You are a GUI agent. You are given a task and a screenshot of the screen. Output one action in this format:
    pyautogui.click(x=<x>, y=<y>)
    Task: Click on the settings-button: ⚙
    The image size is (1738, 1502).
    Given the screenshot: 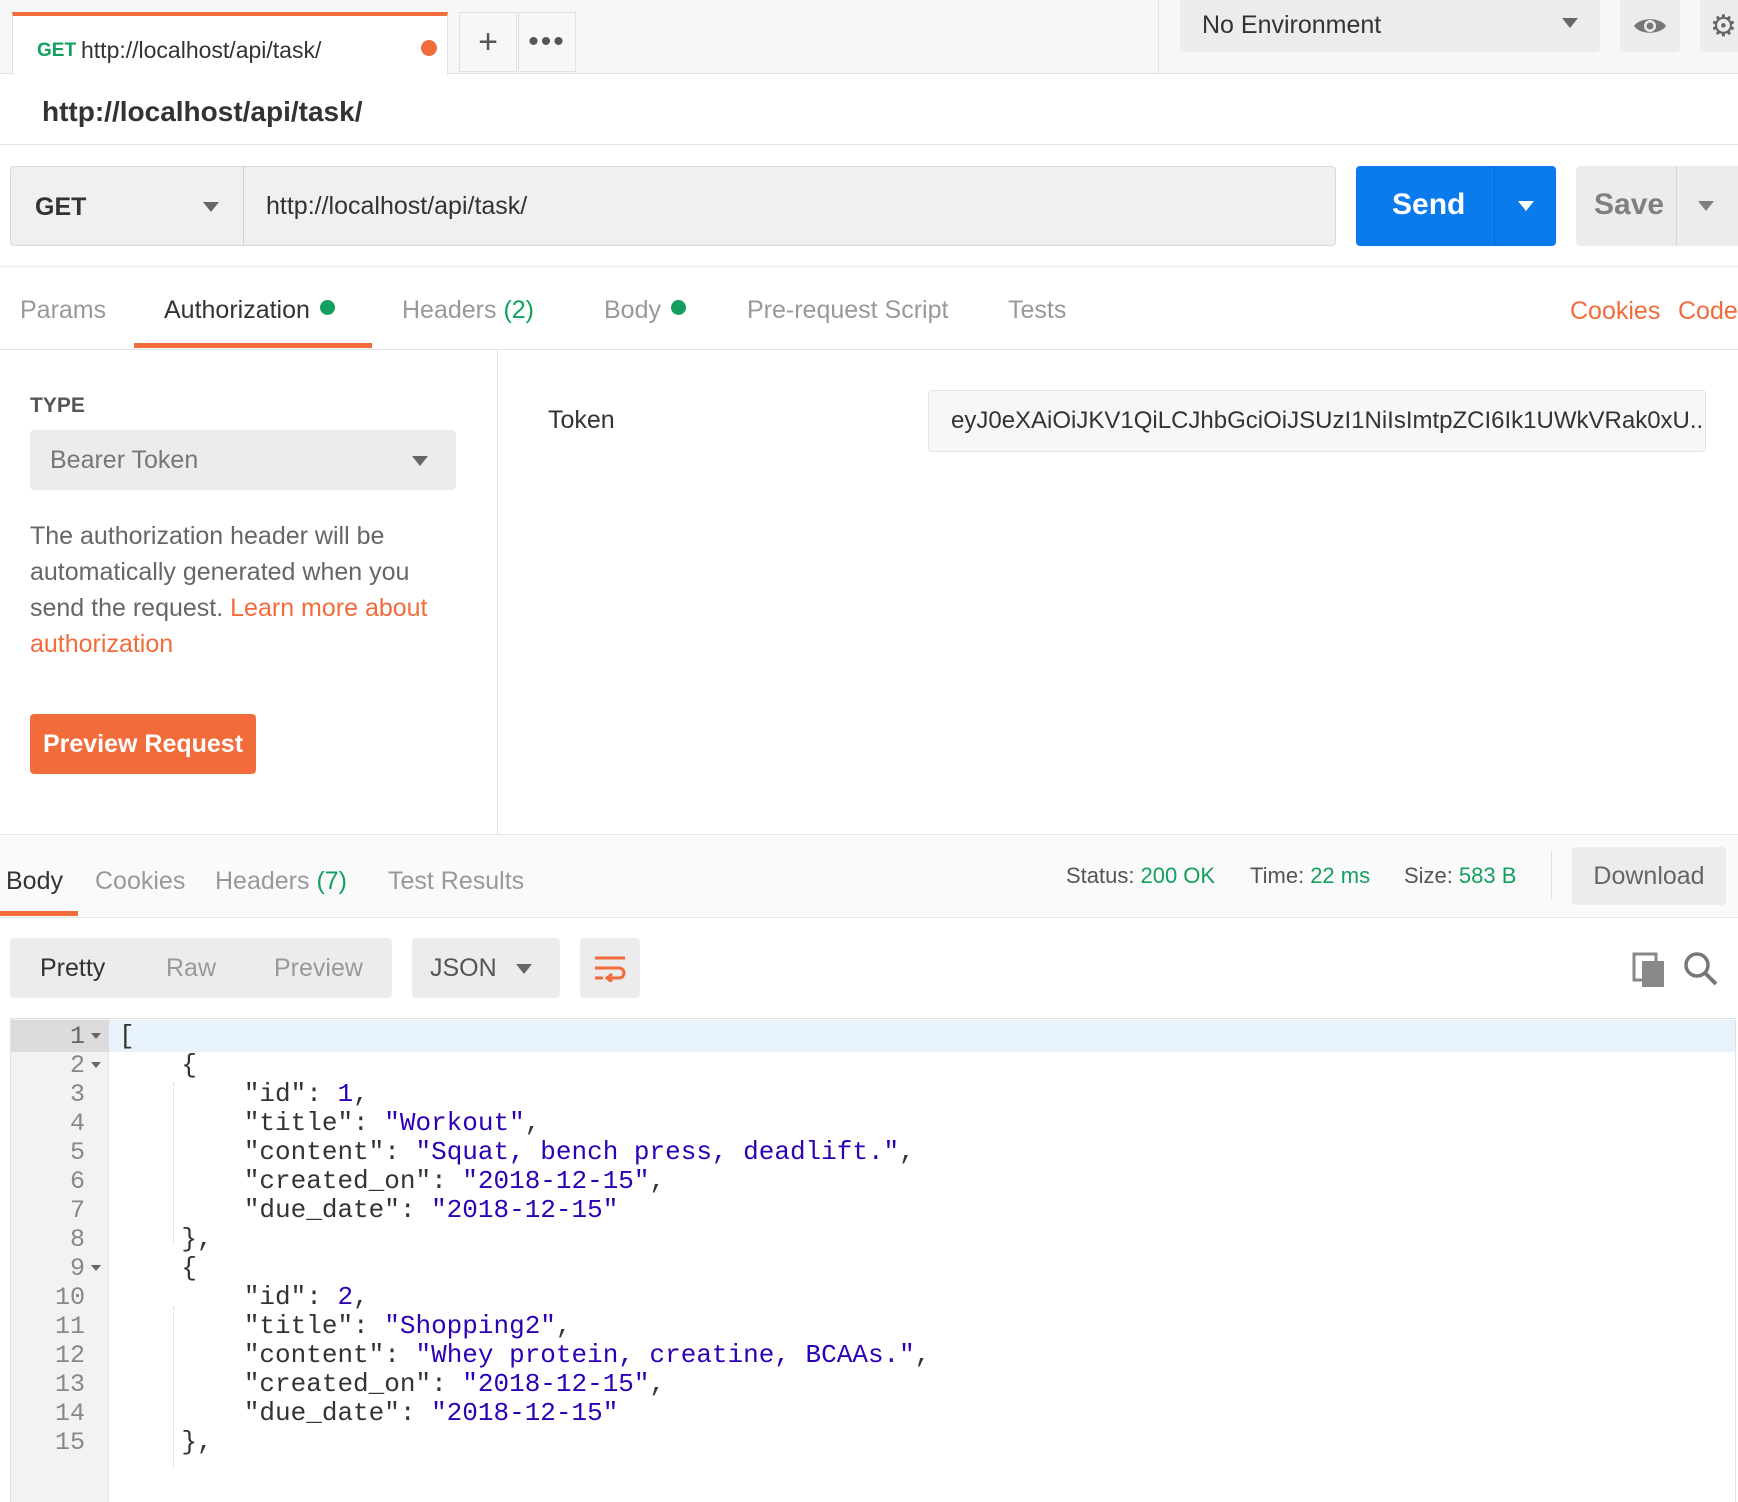 What is the action you would take?
    pyautogui.click(x=1719, y=26)
    